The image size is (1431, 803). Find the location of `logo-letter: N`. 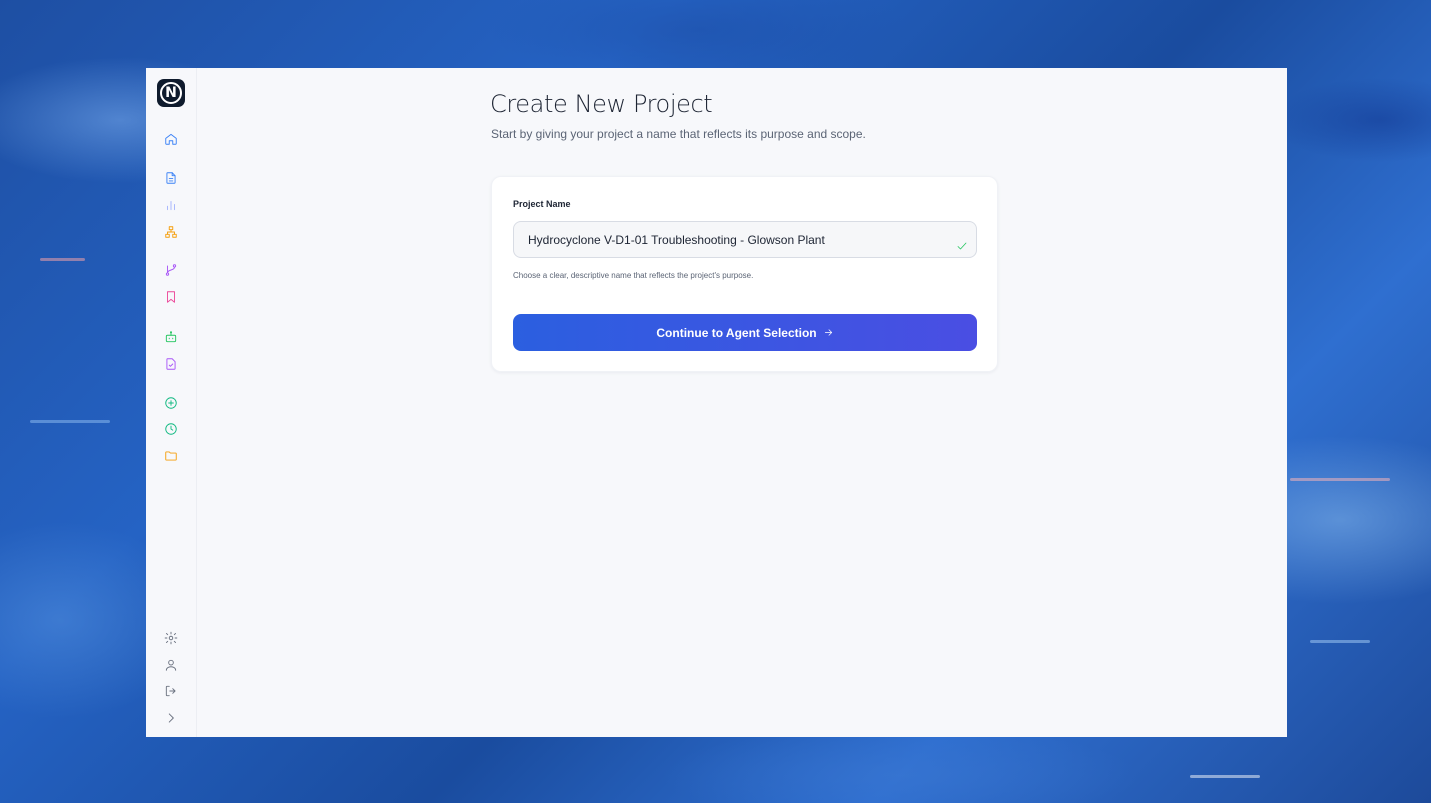

logo-letter: N is located at coordinates (171, 93).